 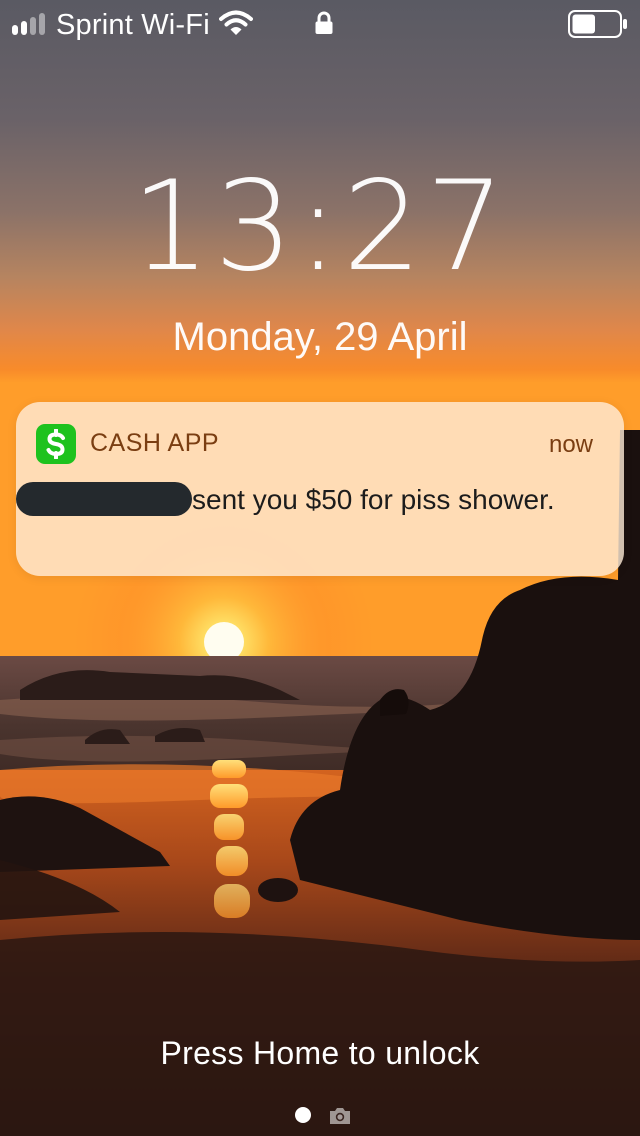 What do you see at coordinates (303, 1115) in the screenshot?
I see `page-dot` at bounding box center [303, 1115].